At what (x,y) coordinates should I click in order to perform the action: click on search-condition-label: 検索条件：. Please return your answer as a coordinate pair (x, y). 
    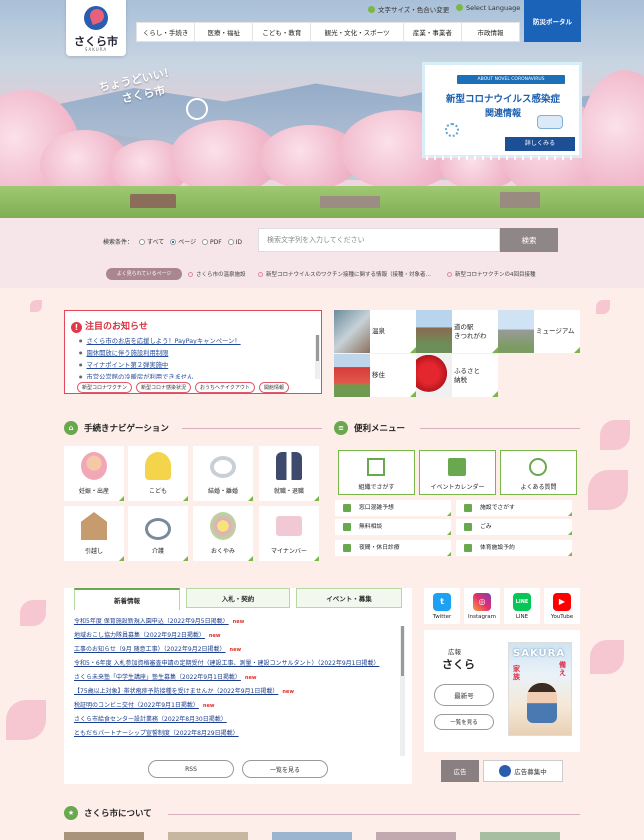
    Looking at the image, I should click on (118, 242).